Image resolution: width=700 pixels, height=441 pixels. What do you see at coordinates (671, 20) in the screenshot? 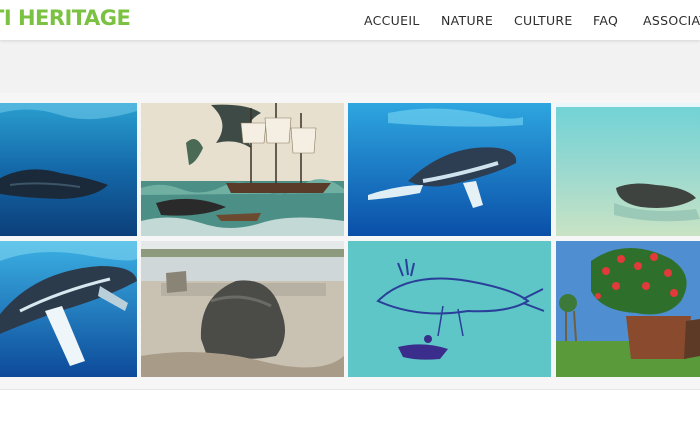
I see `nav-associations: ASSOCIATI` at bounding box center [671, 20].